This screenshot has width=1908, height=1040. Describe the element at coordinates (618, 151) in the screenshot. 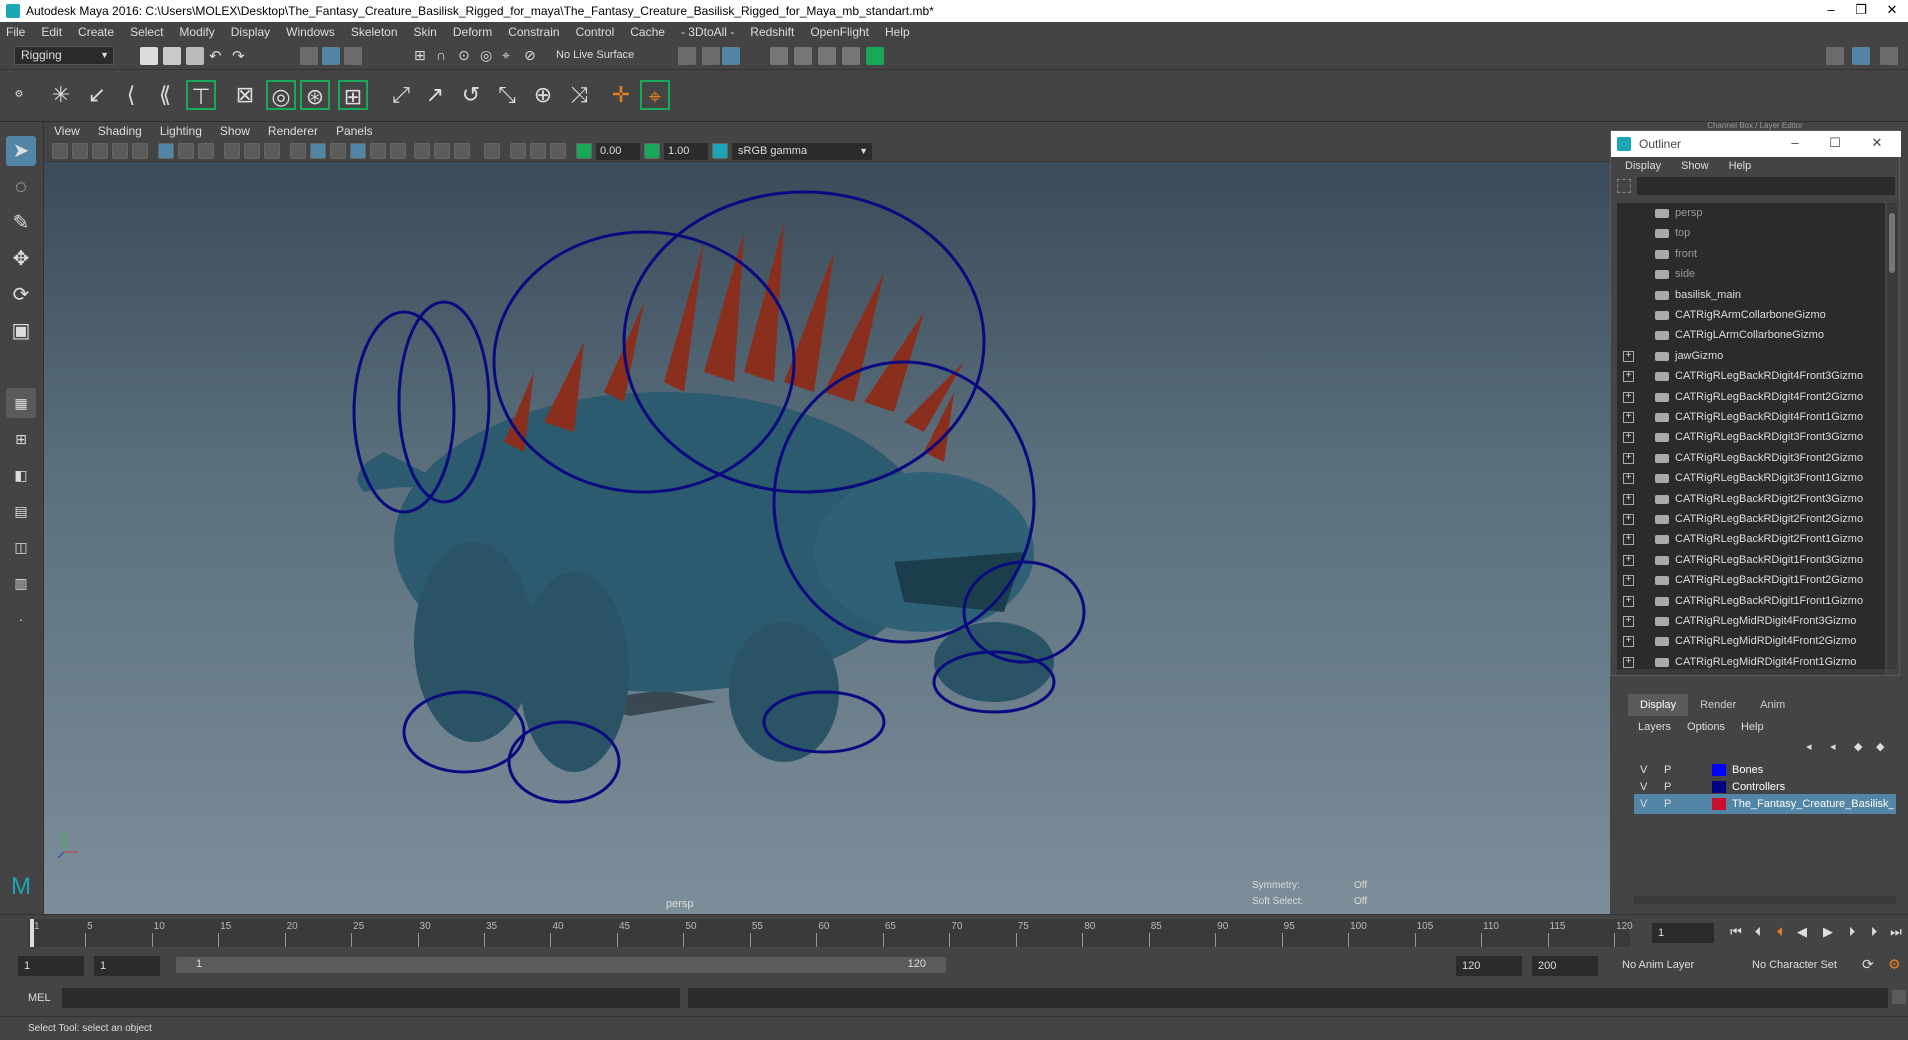

I see `exposure-field: 0.00` at that location.